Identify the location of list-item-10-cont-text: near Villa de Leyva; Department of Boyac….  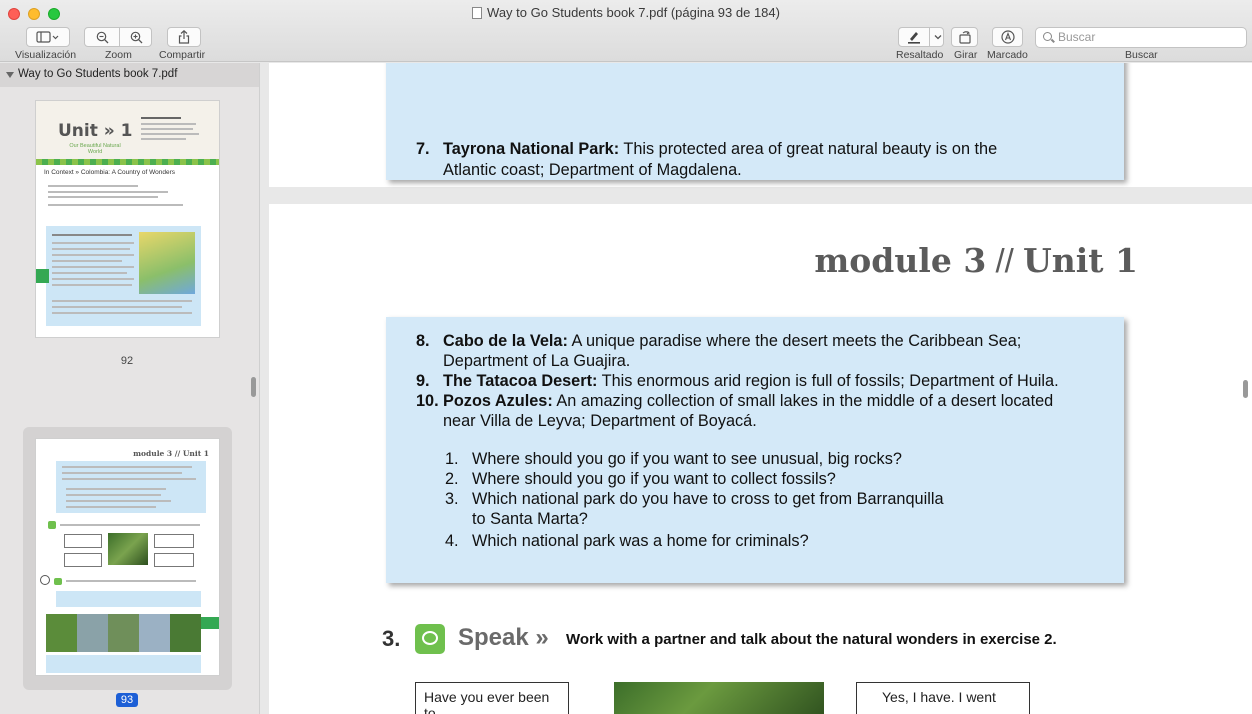
(600, 421).